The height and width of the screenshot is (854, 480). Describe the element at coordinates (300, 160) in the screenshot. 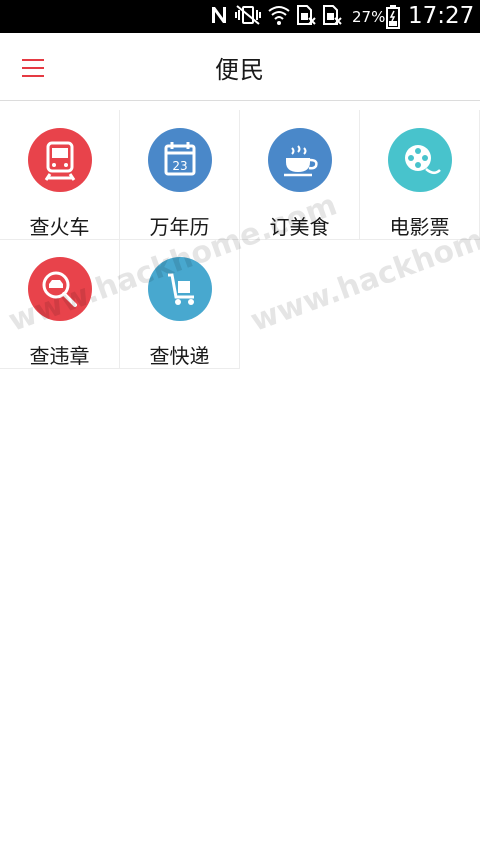

I see `coffee-cup-icon` at that location.